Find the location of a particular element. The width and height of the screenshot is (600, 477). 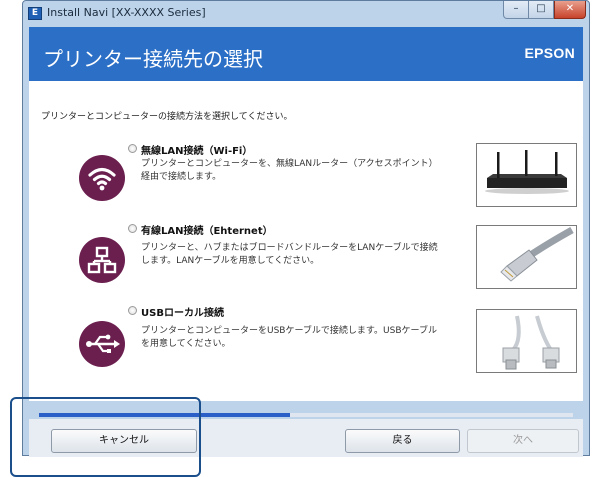

option-title: USBローカル接続 is located at coordinates (182, 313).